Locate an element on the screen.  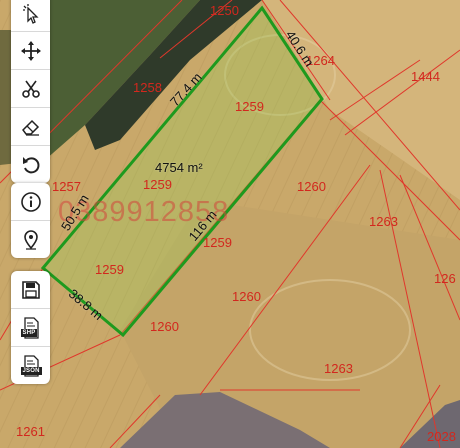
export-json-button: JSON is located at coordinates (30, 365).